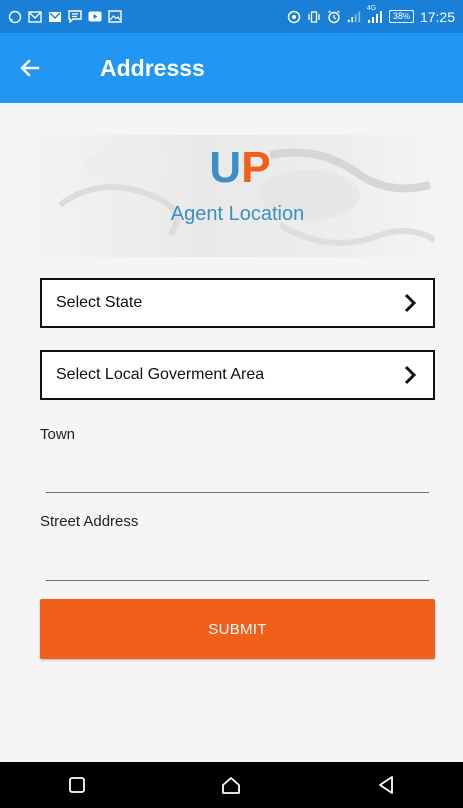 Image resolution: width=463 pixels, height=808 pixels. I want to click on square-icon, so click(77, 785).